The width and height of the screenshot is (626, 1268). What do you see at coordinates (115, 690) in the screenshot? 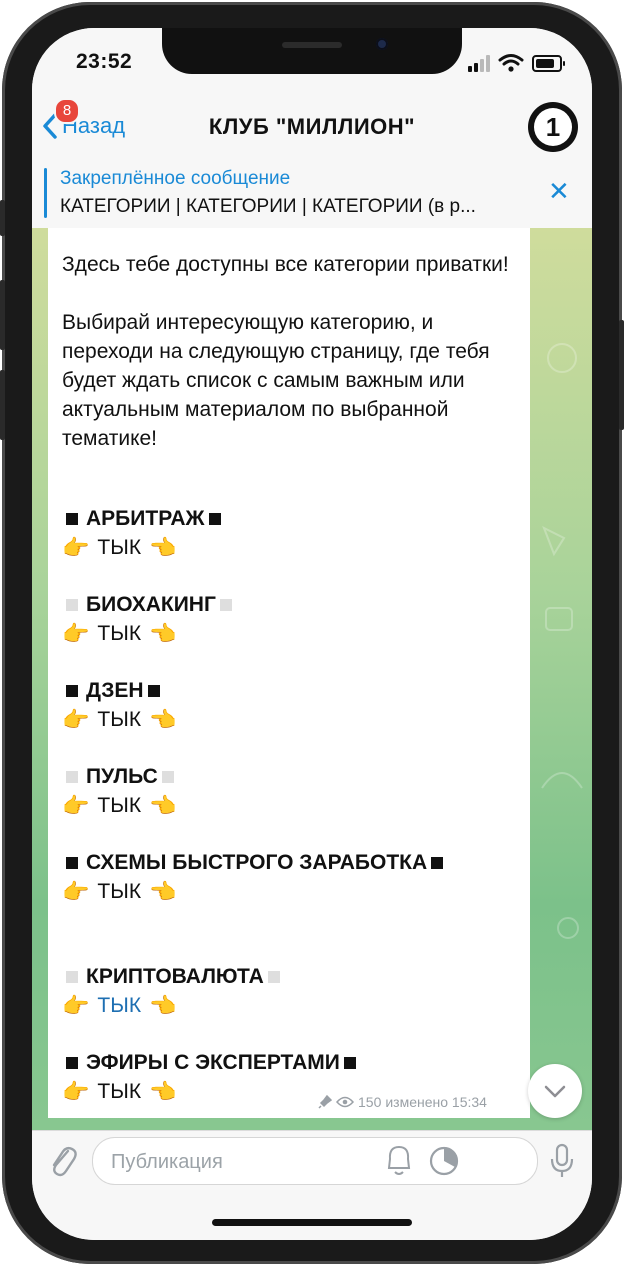
I see `category-name: ДЗЕН` at bounding box center [115, 690].